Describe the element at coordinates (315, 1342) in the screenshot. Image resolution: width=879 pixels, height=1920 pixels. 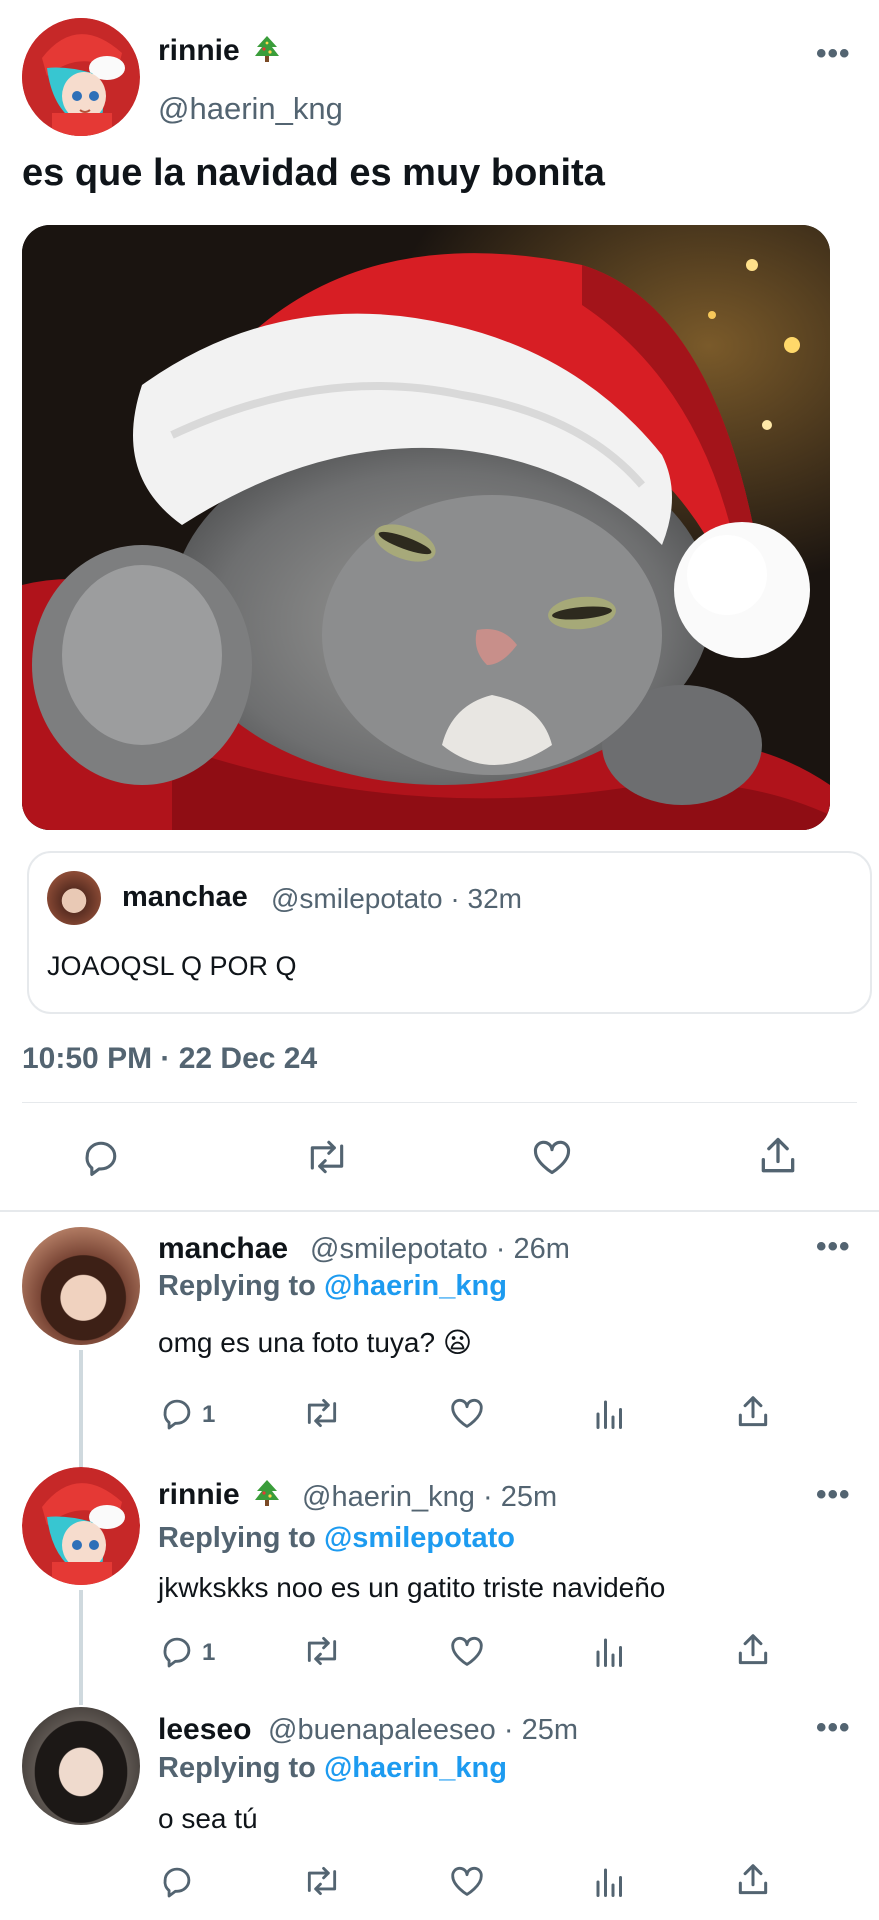
I see `reply-text: omg es una foto tuya? 😦` at that location.